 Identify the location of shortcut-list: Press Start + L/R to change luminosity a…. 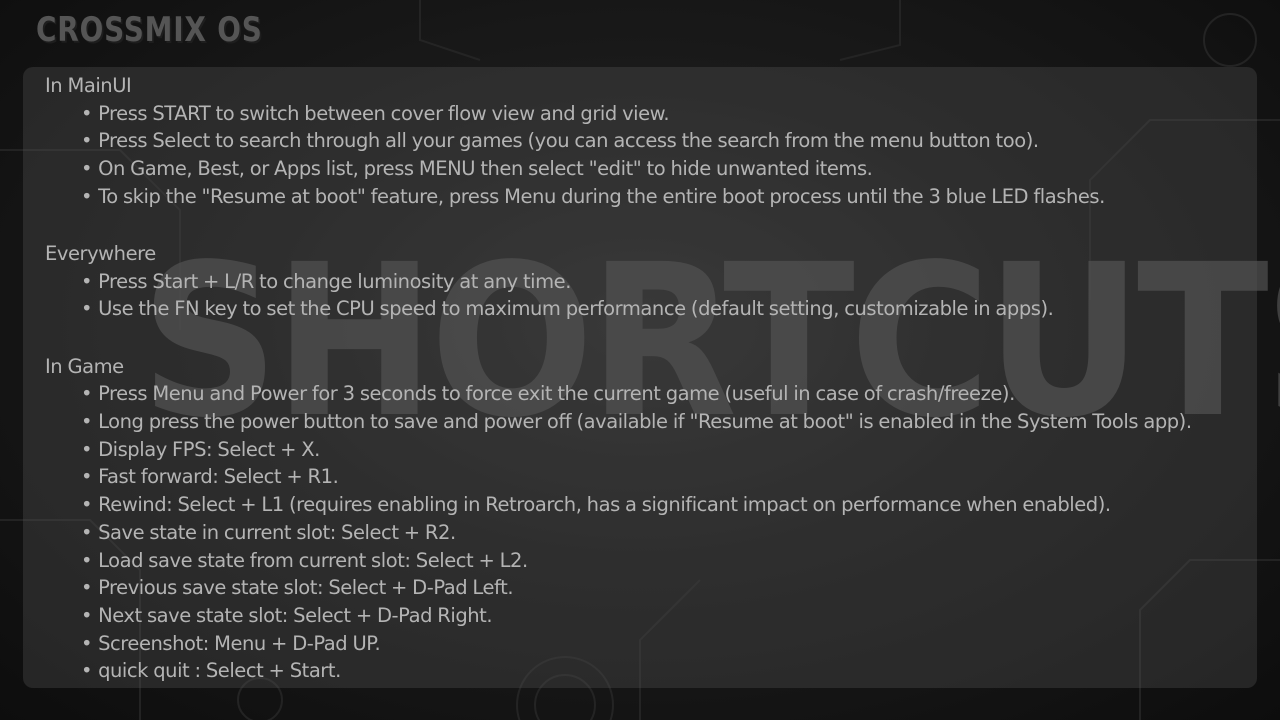
(645, 295).